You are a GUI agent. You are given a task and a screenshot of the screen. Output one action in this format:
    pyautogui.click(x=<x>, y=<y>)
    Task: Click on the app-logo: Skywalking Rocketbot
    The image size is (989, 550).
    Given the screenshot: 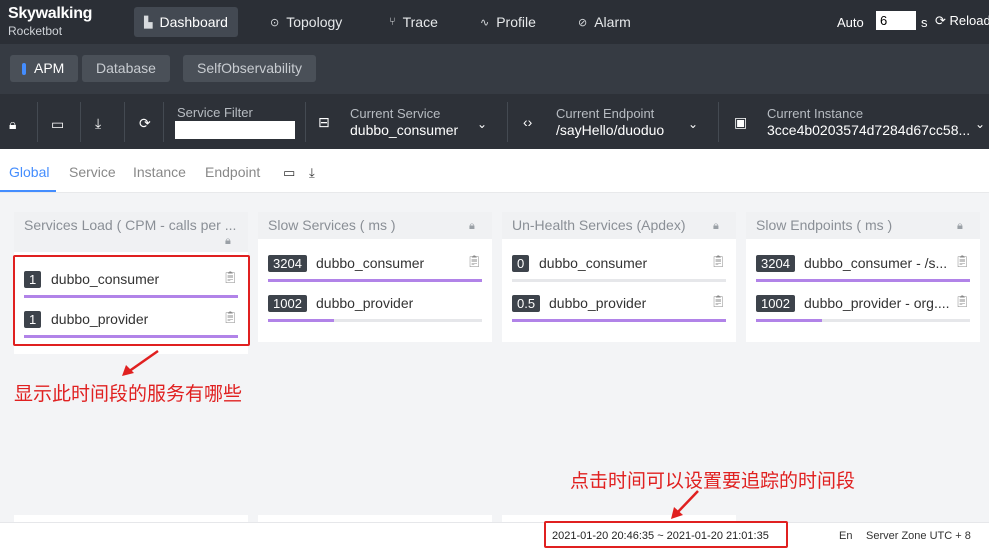 What is the action you would take?
    pyautogui.click(x=50, y=21)
    